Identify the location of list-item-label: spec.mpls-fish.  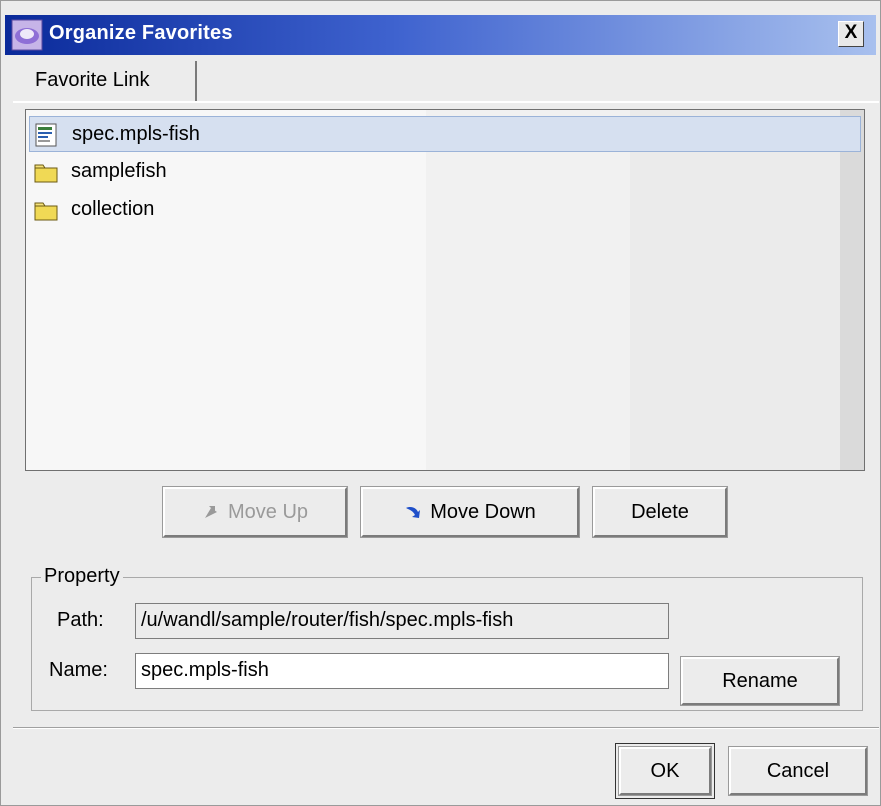
(136, 134).